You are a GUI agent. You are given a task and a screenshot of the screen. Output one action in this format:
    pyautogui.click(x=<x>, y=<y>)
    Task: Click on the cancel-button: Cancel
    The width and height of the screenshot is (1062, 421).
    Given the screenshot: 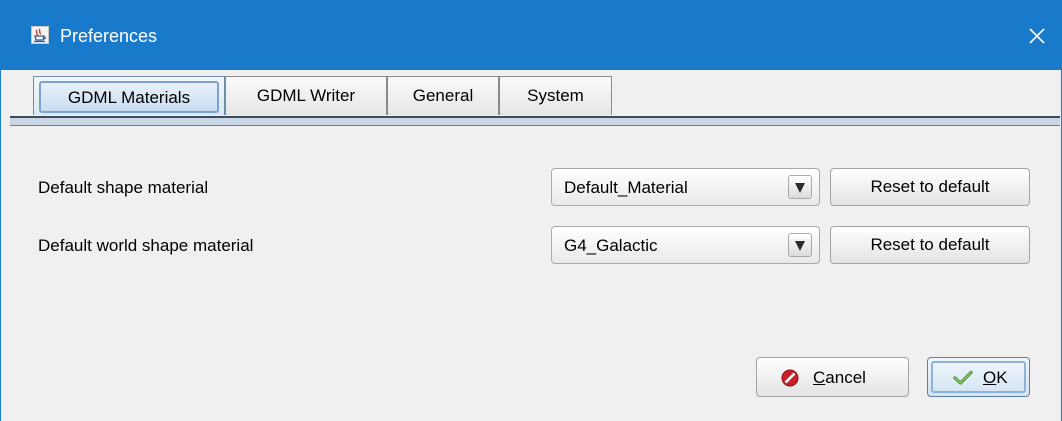 What is the action you would take?
    pyautogui.click(x=832, y=377)
    